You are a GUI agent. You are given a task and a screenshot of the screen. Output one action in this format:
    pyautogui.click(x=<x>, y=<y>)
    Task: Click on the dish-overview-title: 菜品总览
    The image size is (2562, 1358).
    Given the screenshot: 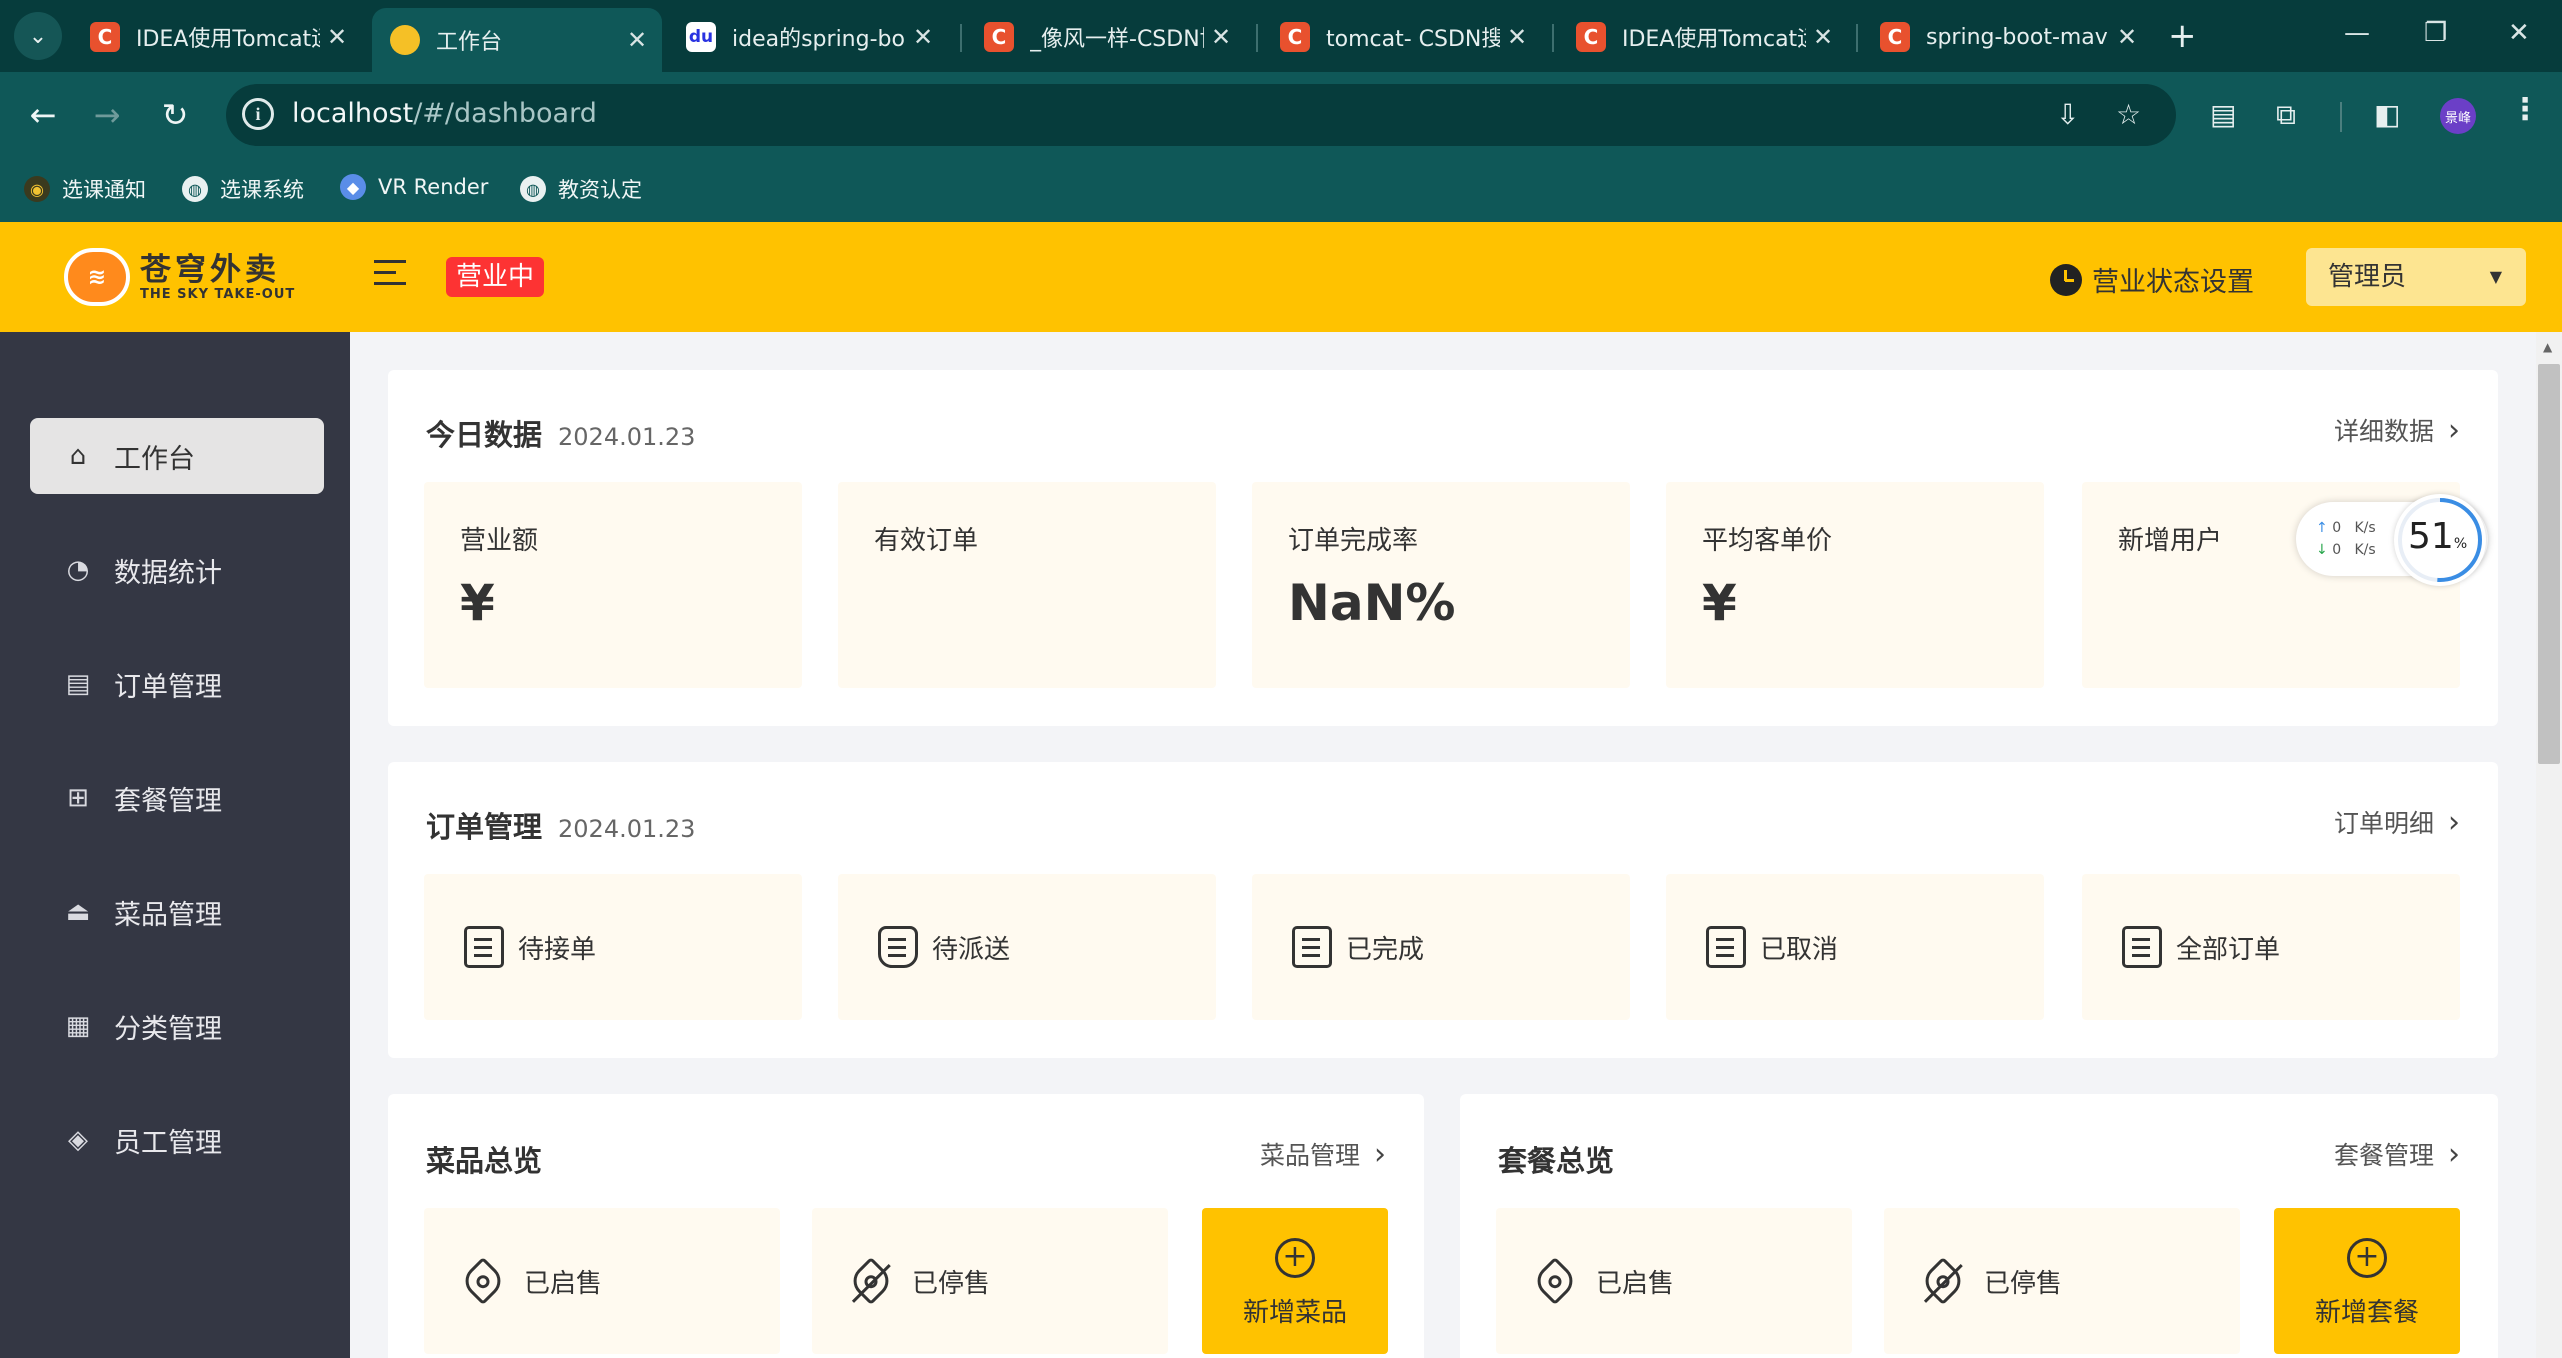 What is the action you would take?
    pyautogui.click(x=484, y=1161)
    